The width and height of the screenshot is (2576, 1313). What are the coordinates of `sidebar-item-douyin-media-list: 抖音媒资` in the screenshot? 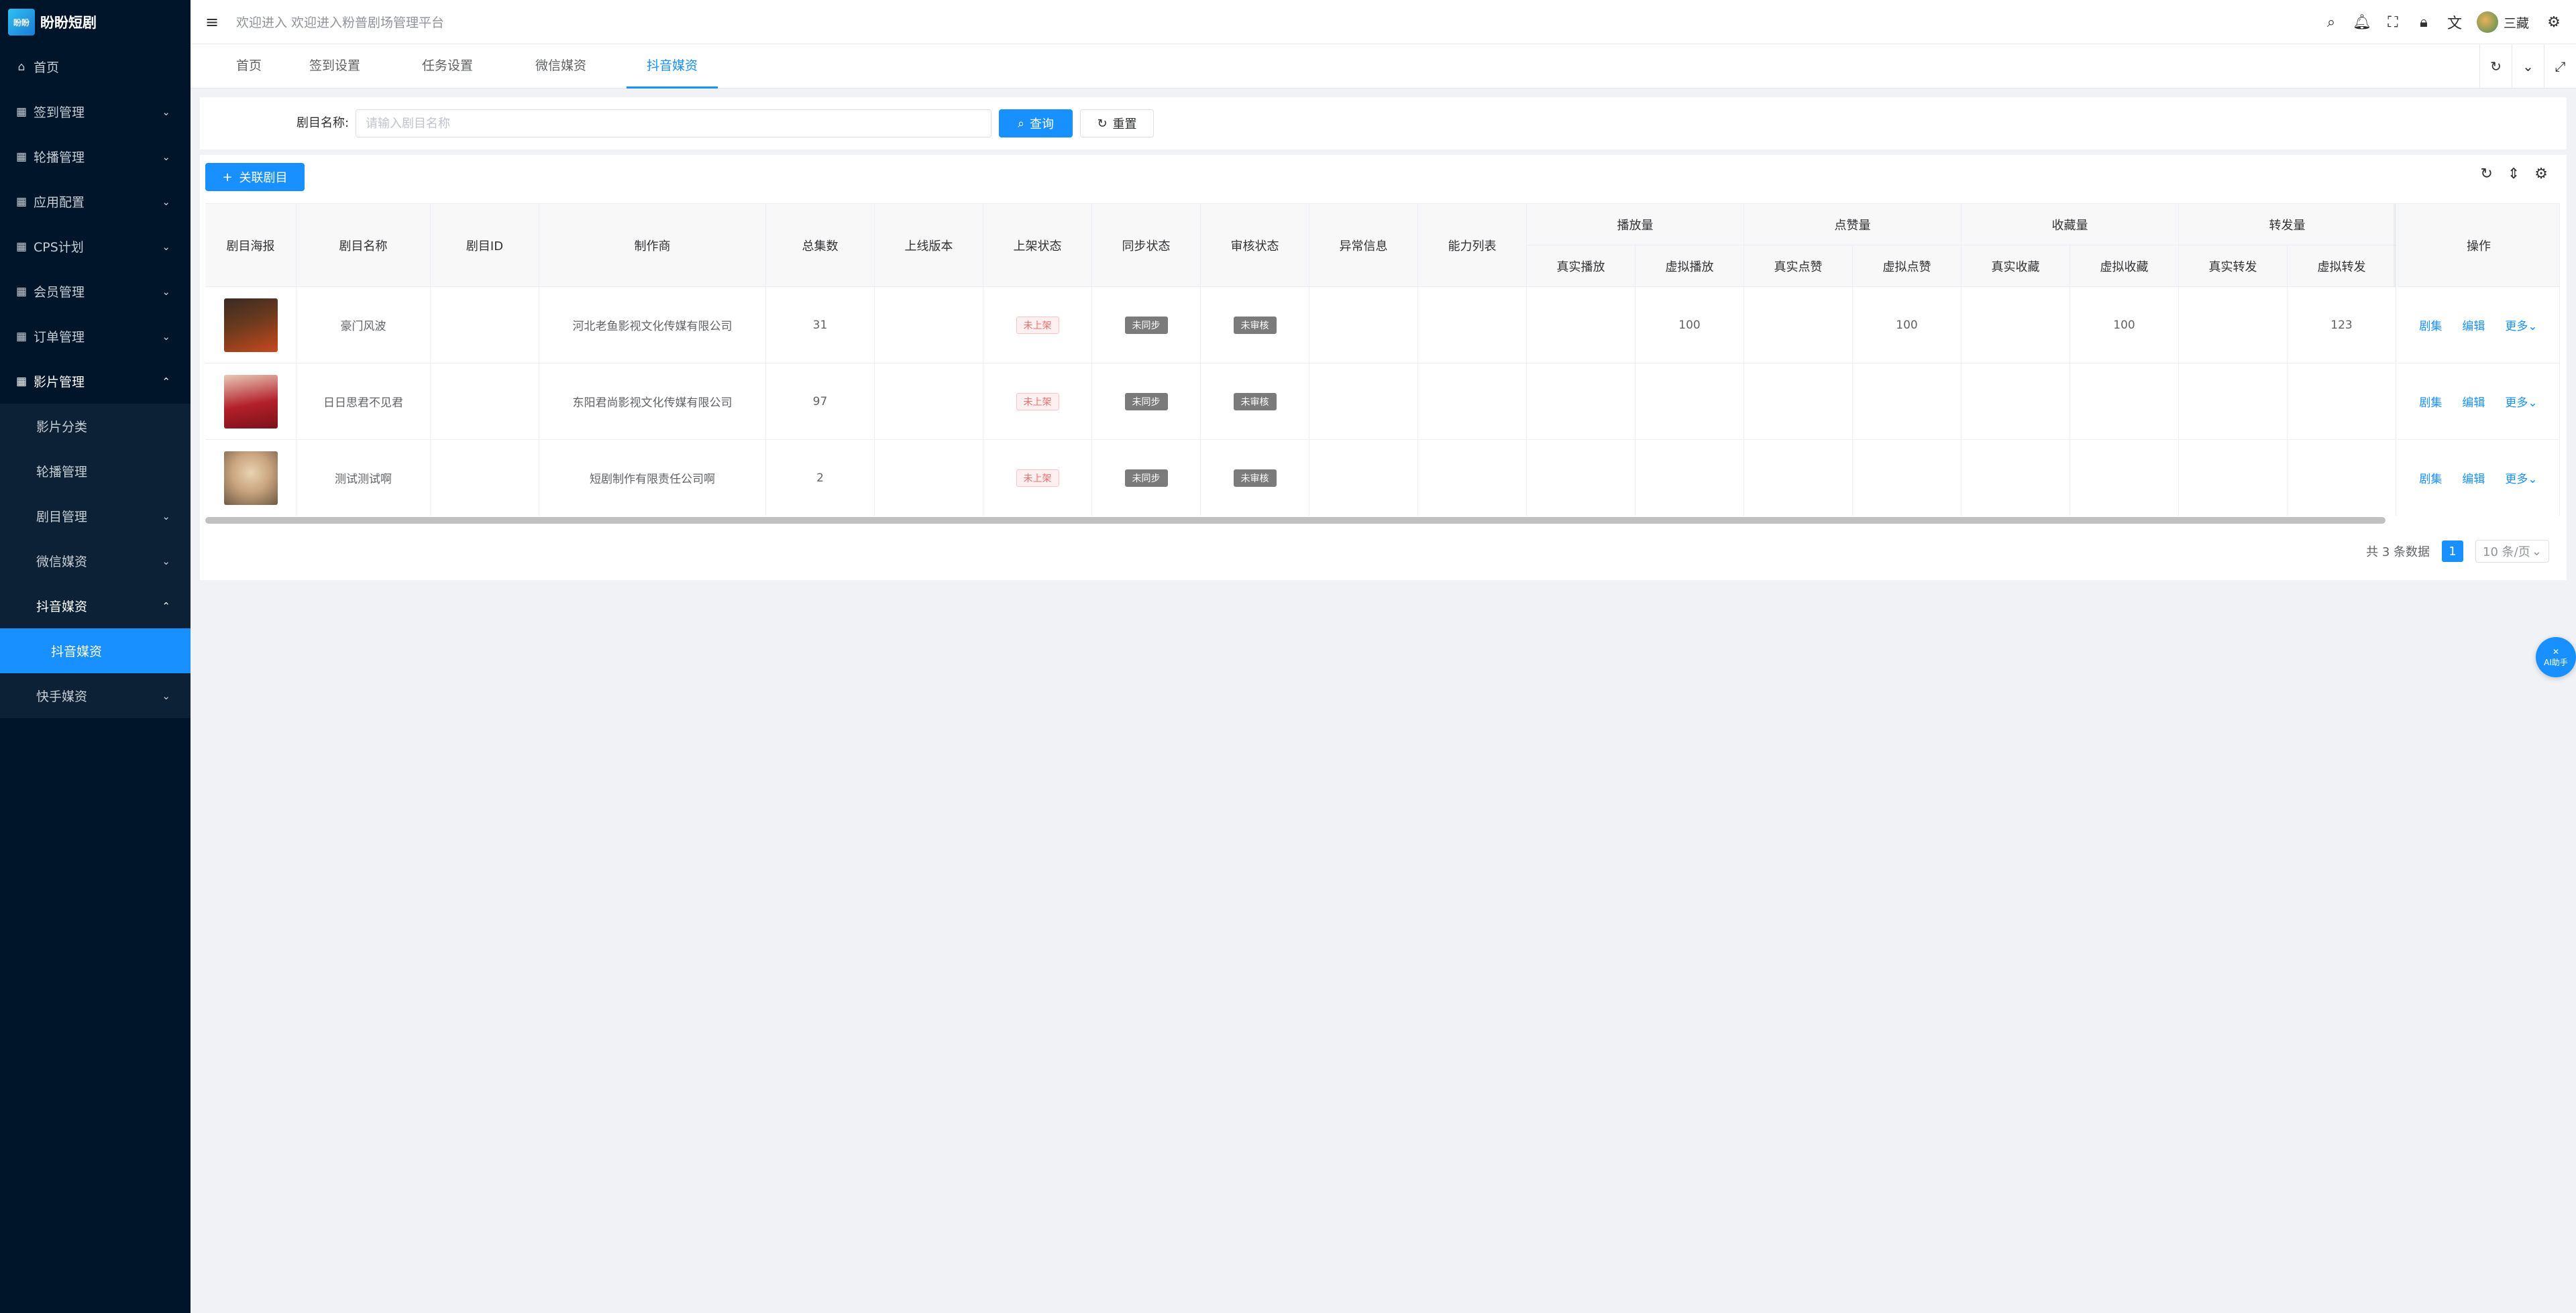 It's located at (95, 650).